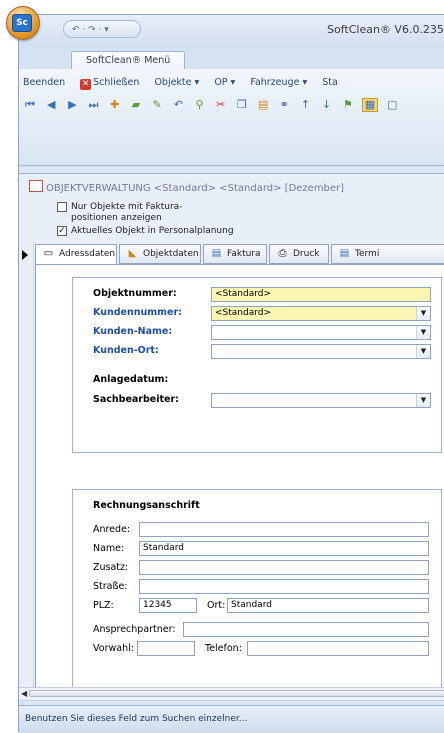  What do you see at coordinates (134, 629) in the screenshot?
I see `label-ansprechpartner: Ansprechpartner:` at bounding box center [134, 629].